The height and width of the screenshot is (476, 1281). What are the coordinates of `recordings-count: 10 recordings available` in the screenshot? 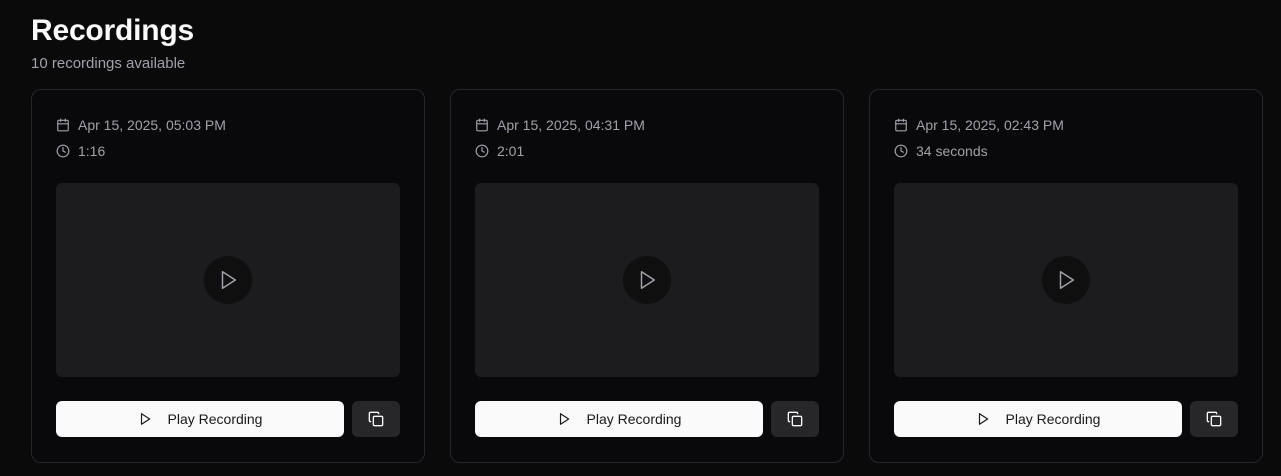 It's located at (108, 63).